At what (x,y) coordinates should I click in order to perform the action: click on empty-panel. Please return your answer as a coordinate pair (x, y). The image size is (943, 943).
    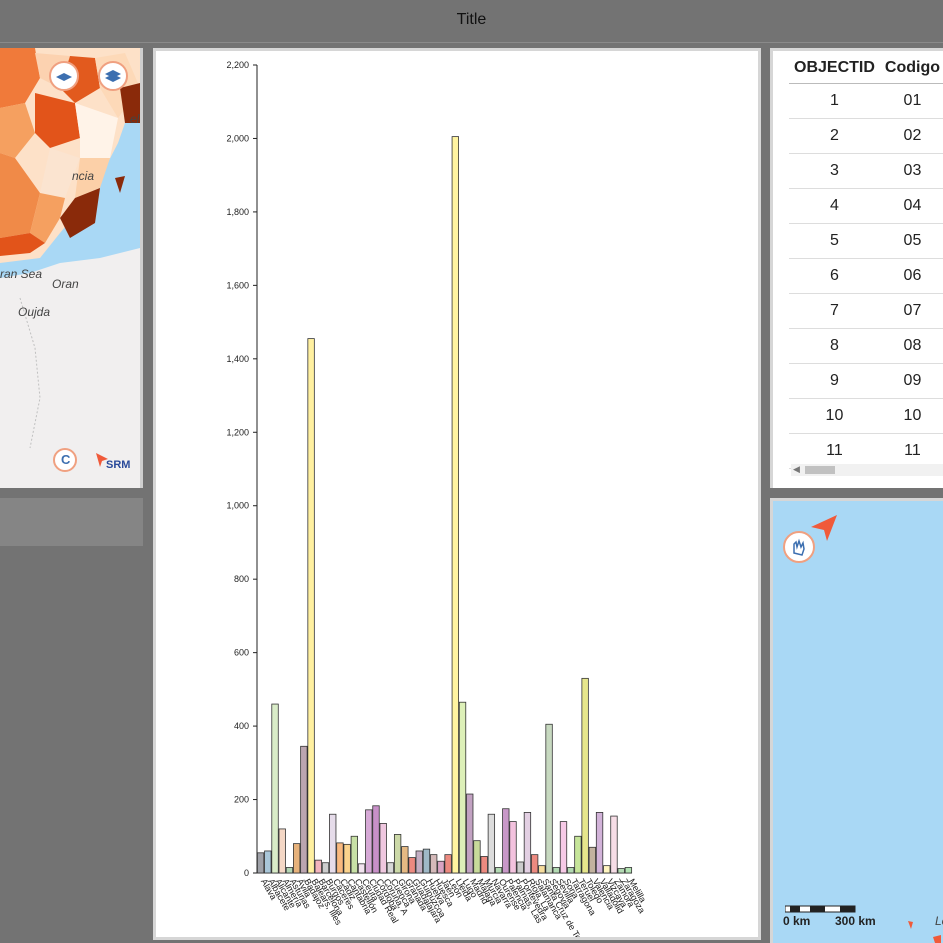
    Looking at the image, I should click on (71, 522).